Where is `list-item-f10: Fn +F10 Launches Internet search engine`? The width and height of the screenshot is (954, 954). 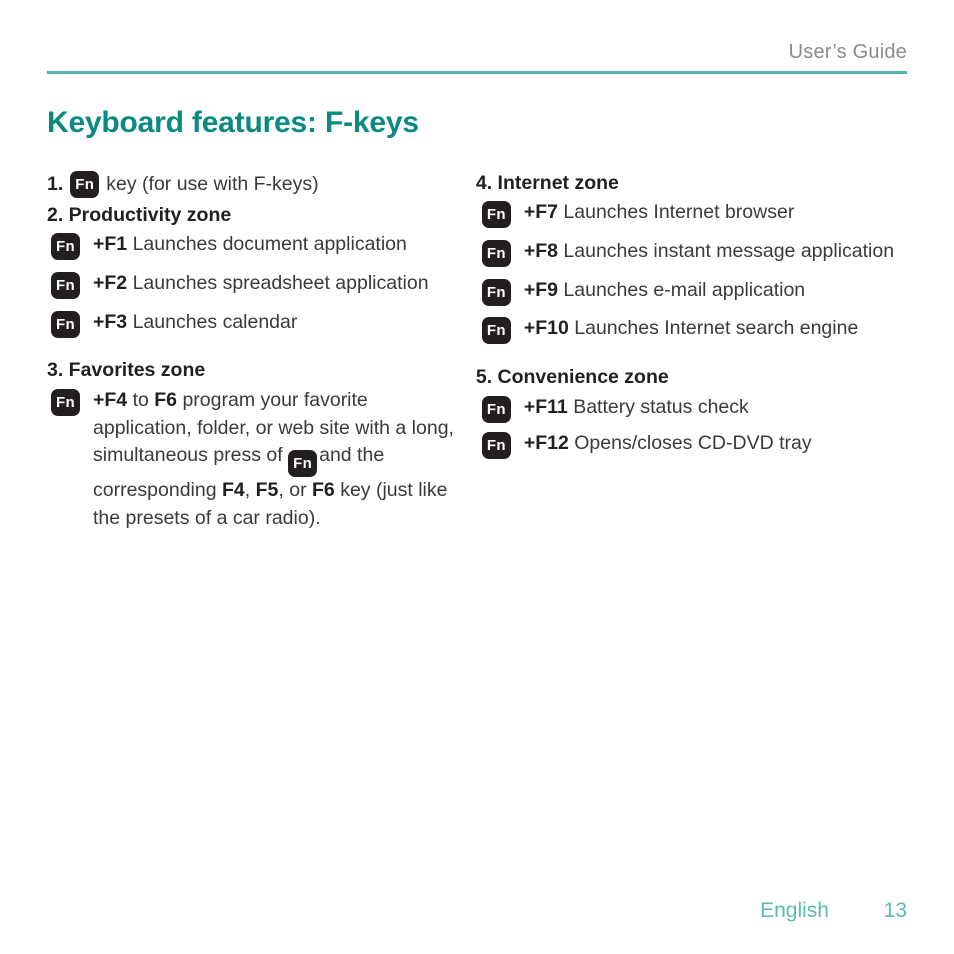
list-item-f10: Fn +F10 Launches Internet search engine is located at coordinates (691, 330).